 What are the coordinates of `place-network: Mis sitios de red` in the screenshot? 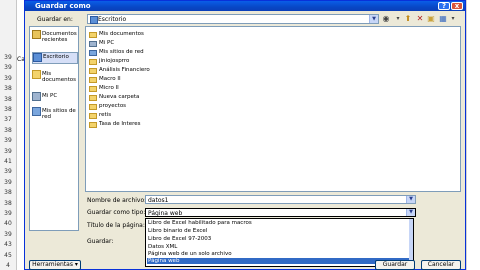 It's located at (55, 115).